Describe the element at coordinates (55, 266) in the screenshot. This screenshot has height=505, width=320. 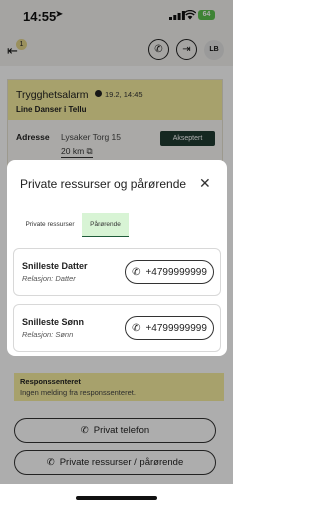
I see `contact-name: Snilleste Datter` at that location.